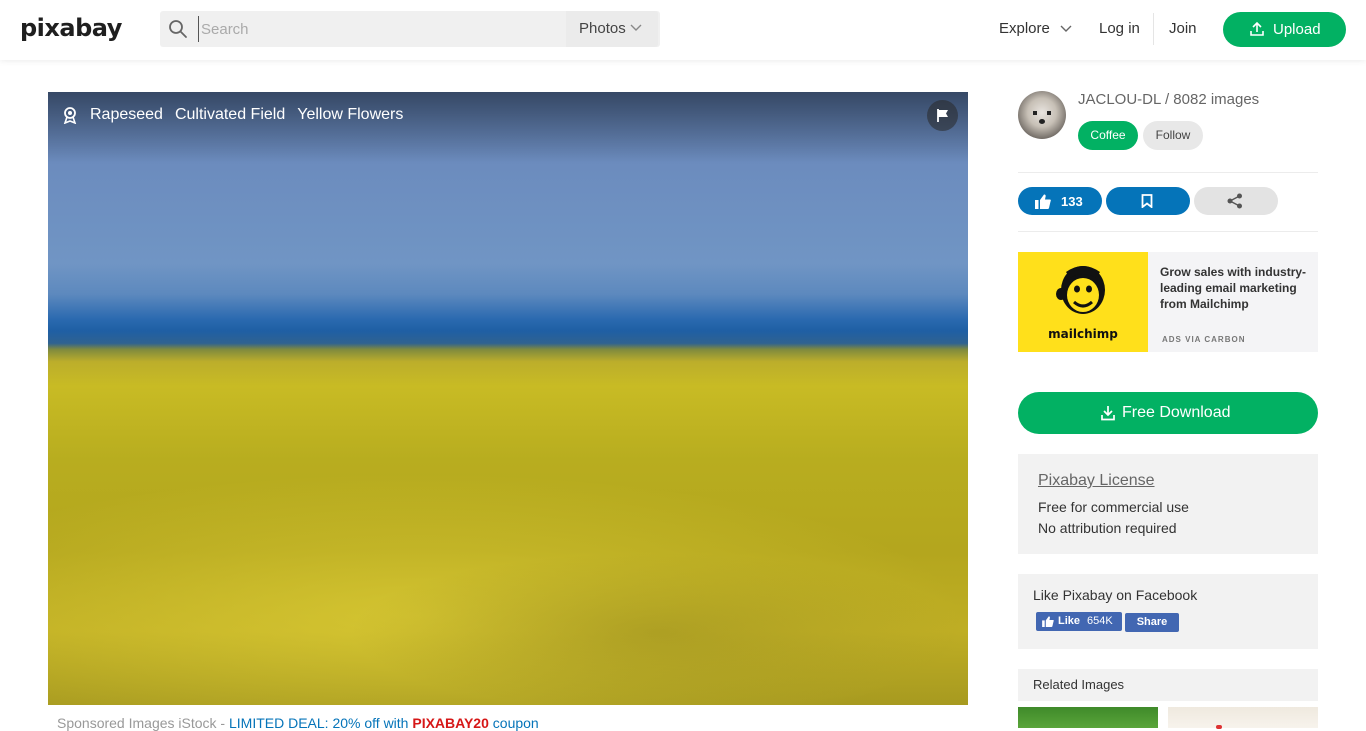 This screenshot has width=1366, height=731. What do you see at coordinates (1115, 595) in the screenshot?
I see `facebook-title: Like Pixabay on Facebook` at bounding box center [1115, 595].